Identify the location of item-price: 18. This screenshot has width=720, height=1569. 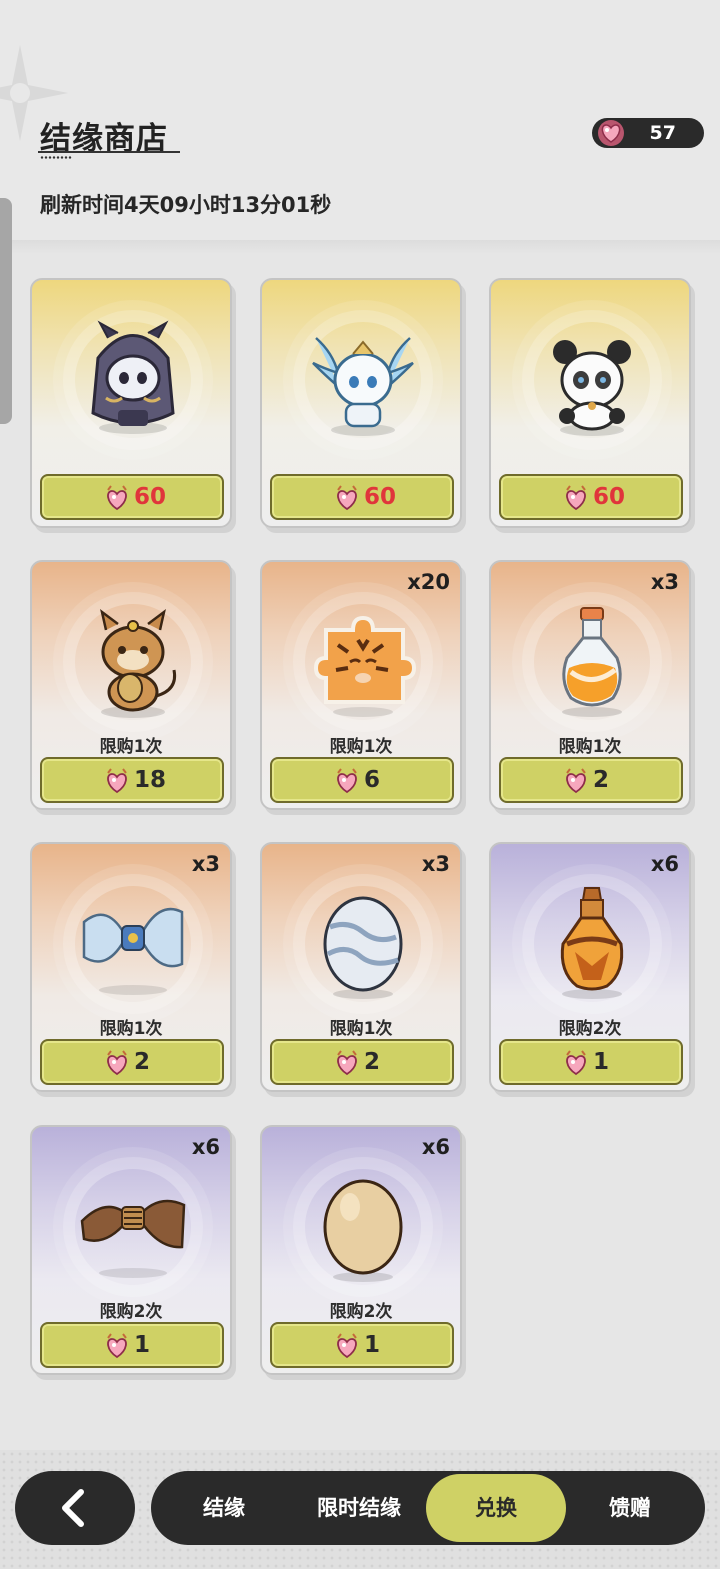
(150, 780).